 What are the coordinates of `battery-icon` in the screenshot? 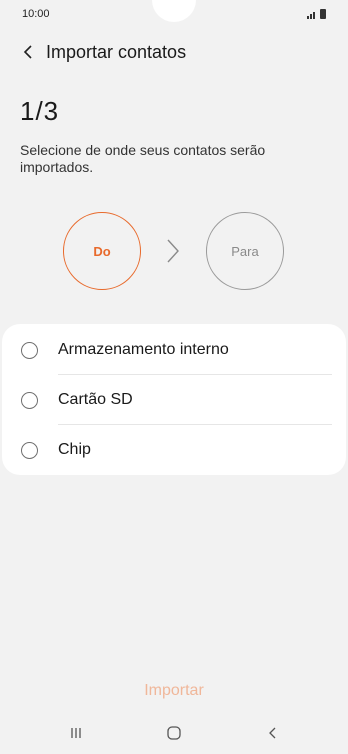 It's located at (323, 14).